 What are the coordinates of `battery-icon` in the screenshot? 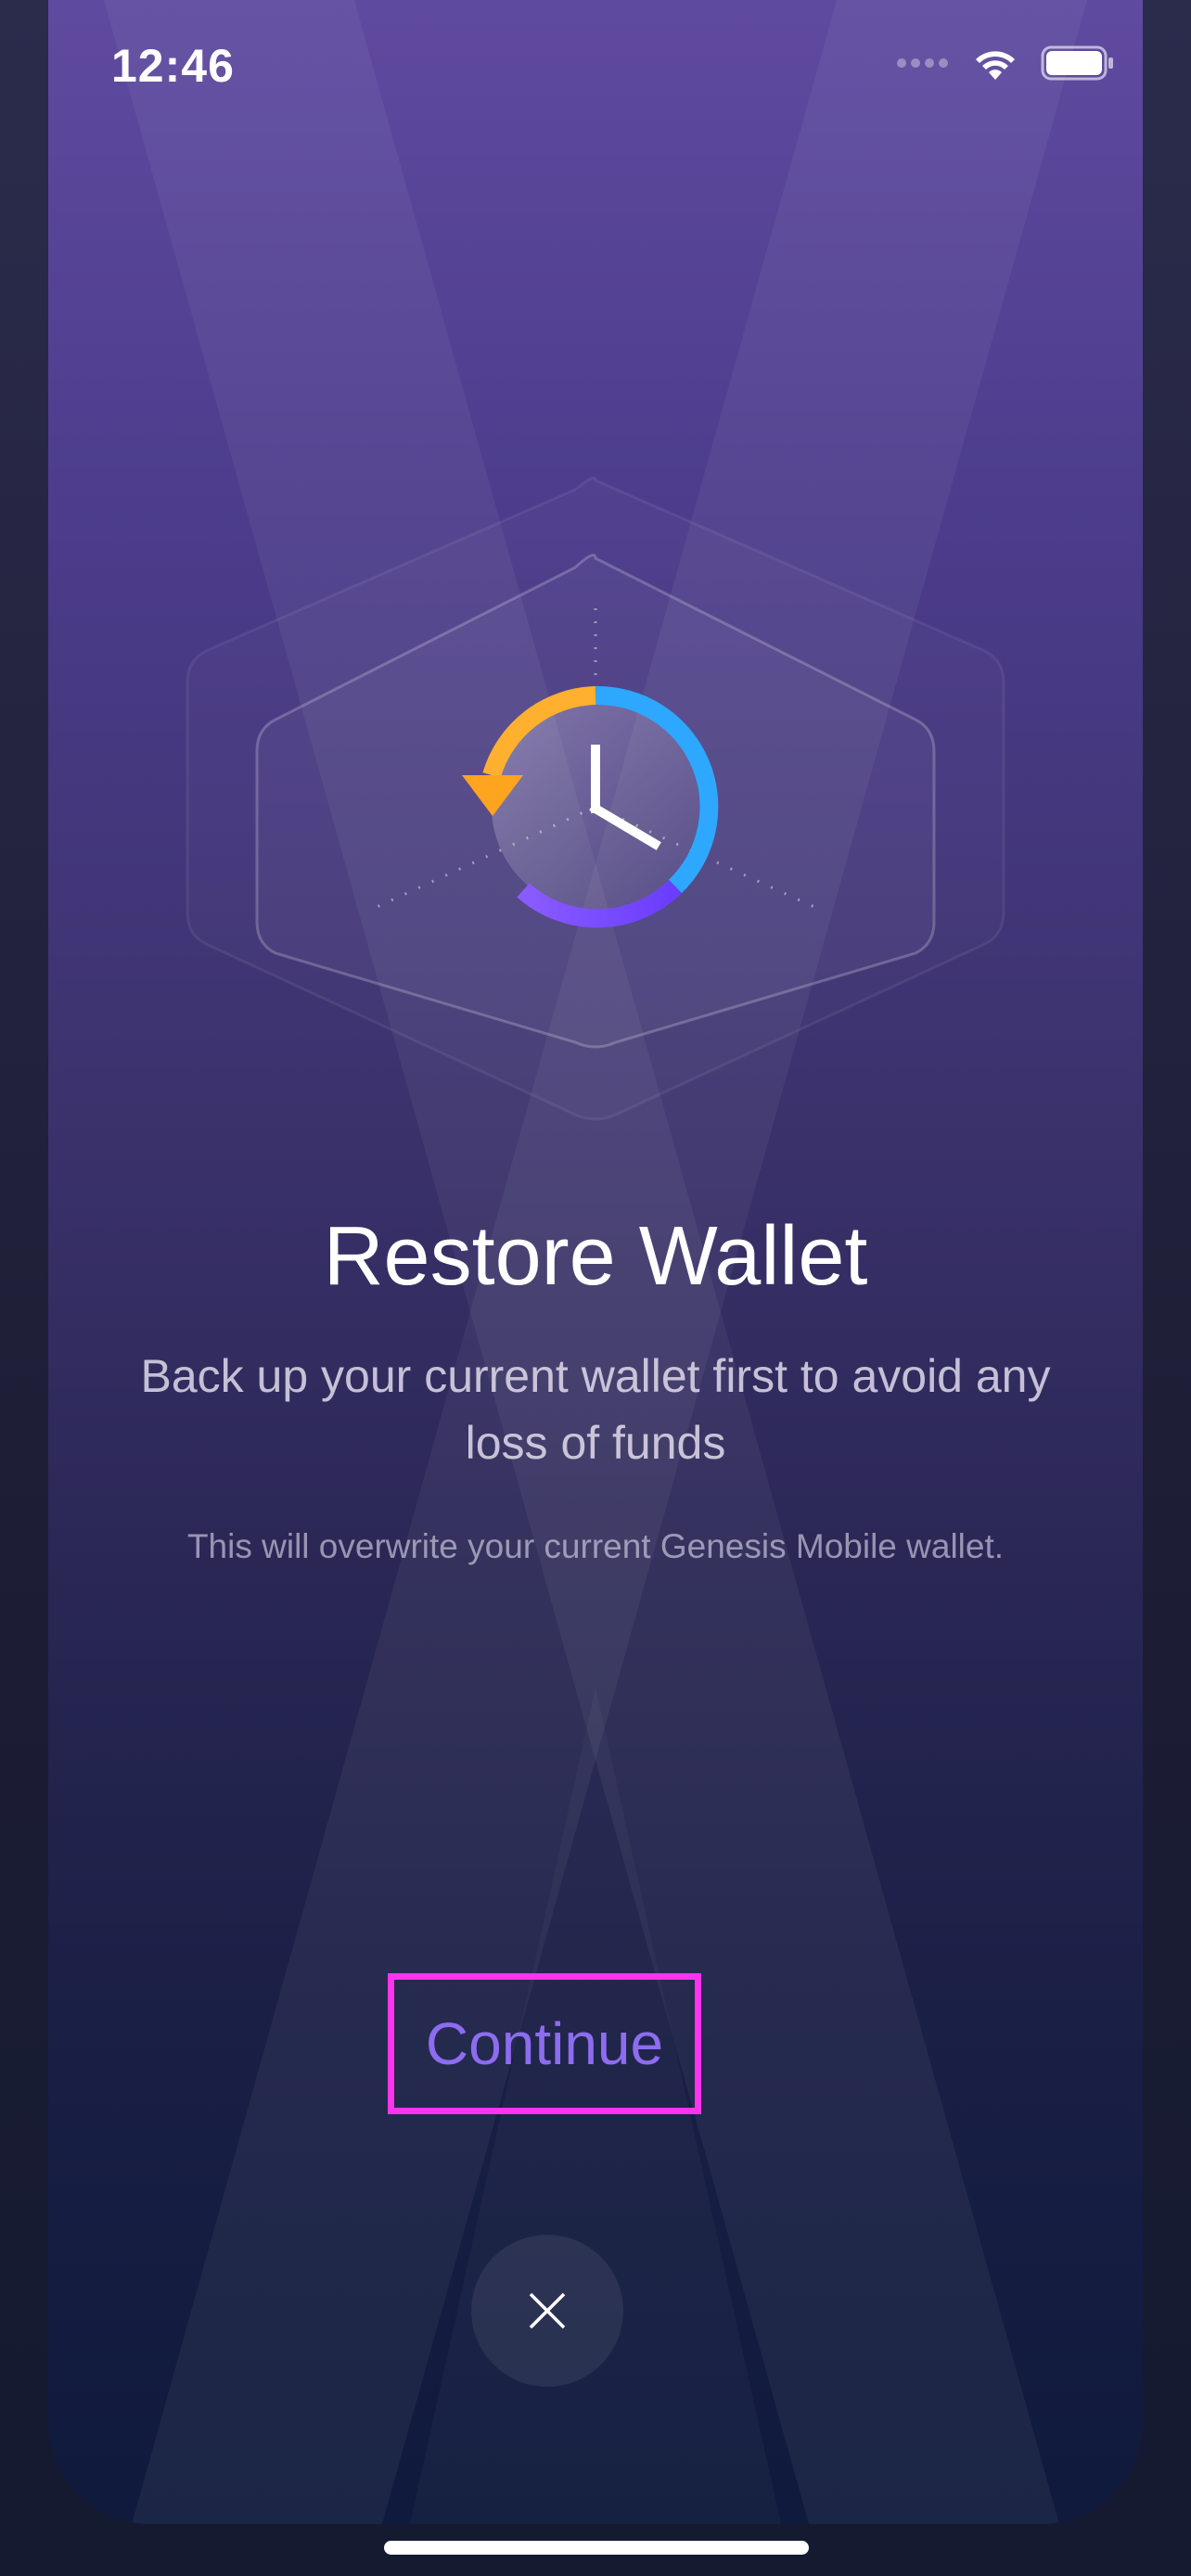 It's located at (1077, 63).